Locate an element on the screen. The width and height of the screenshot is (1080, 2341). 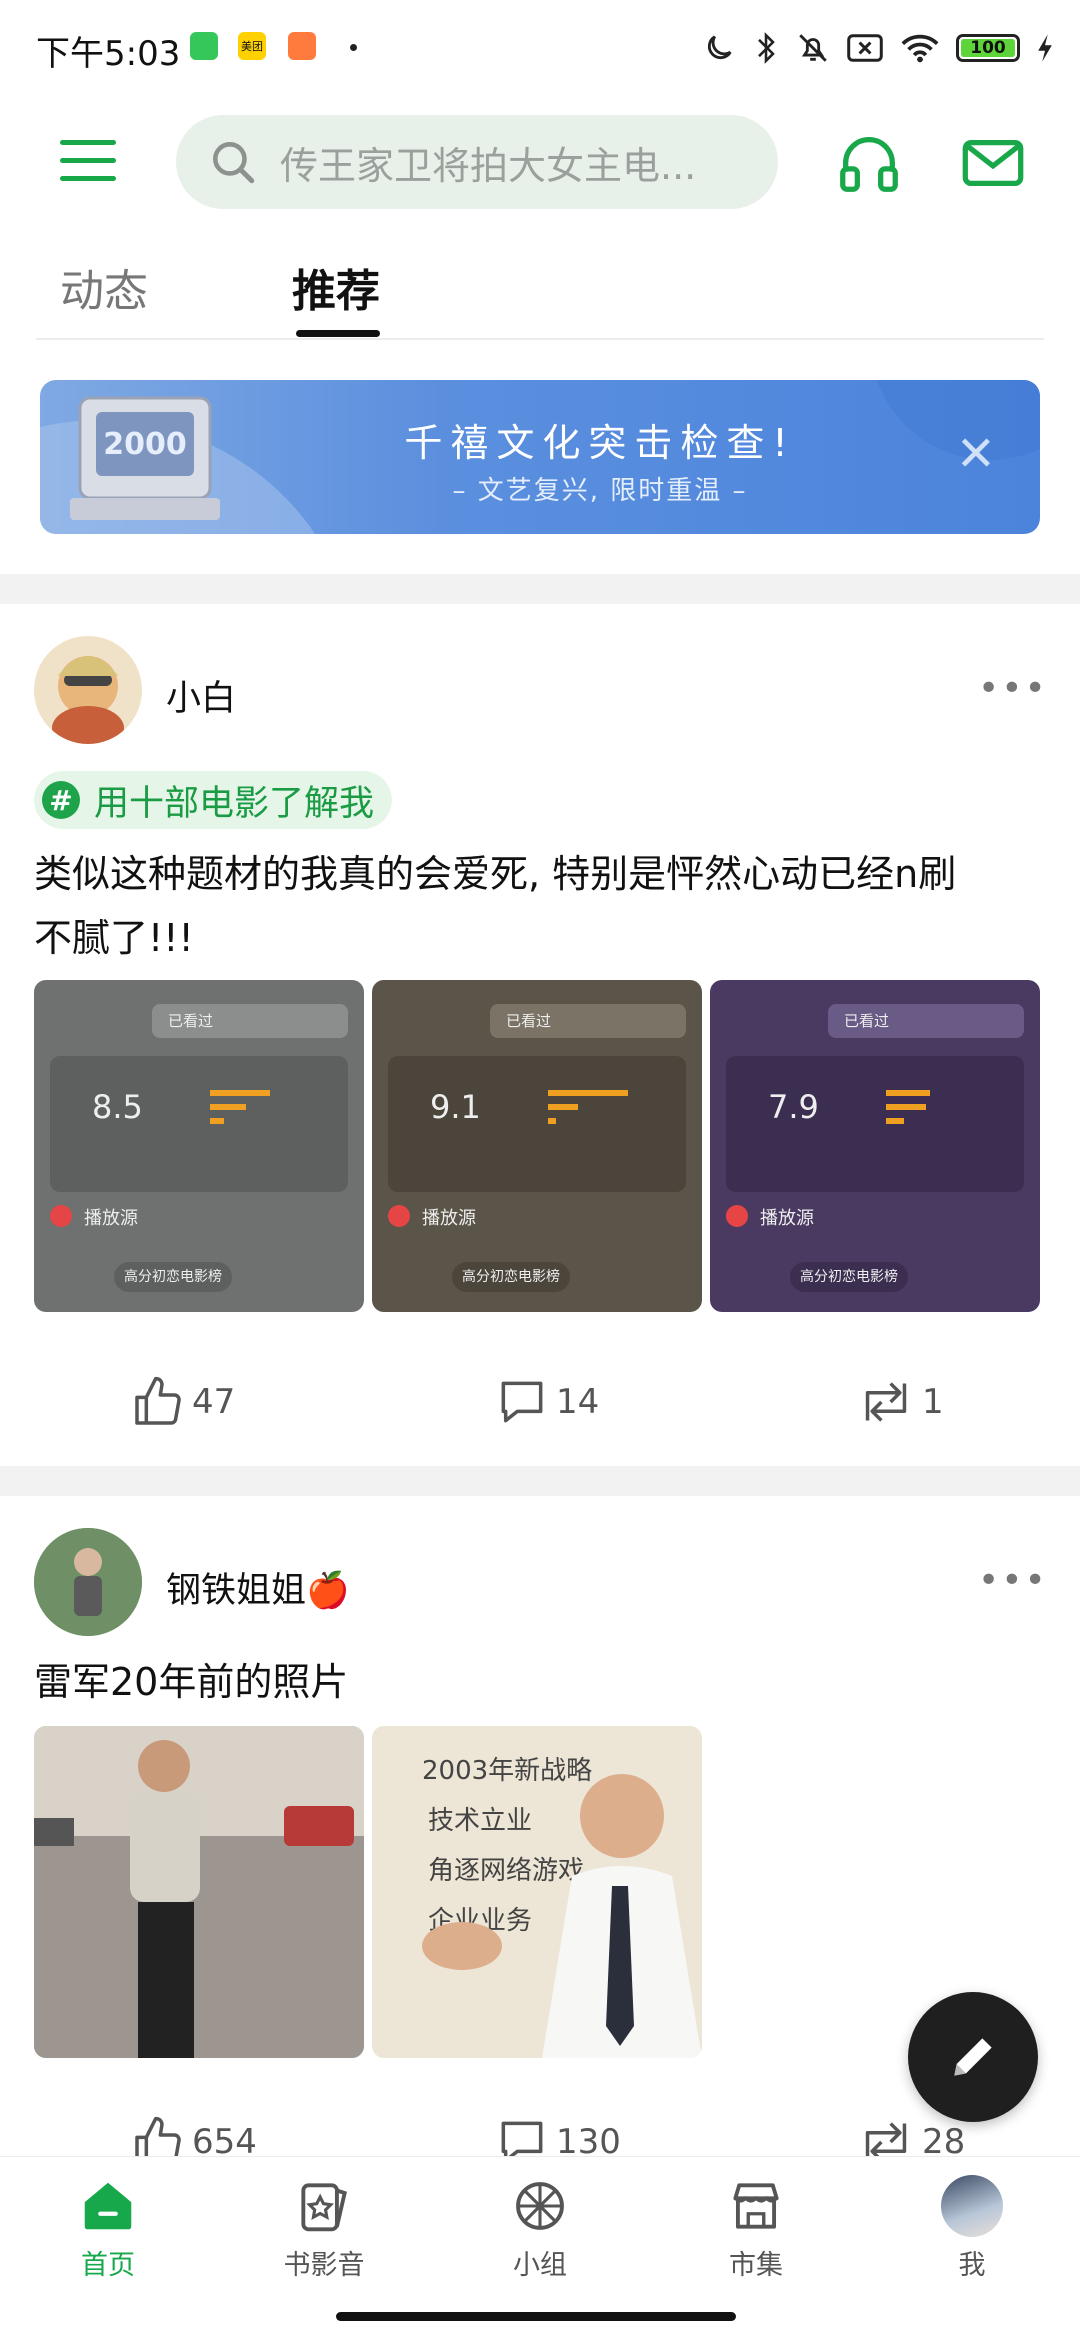
cards-icon is located at coordinates (324, 2207).